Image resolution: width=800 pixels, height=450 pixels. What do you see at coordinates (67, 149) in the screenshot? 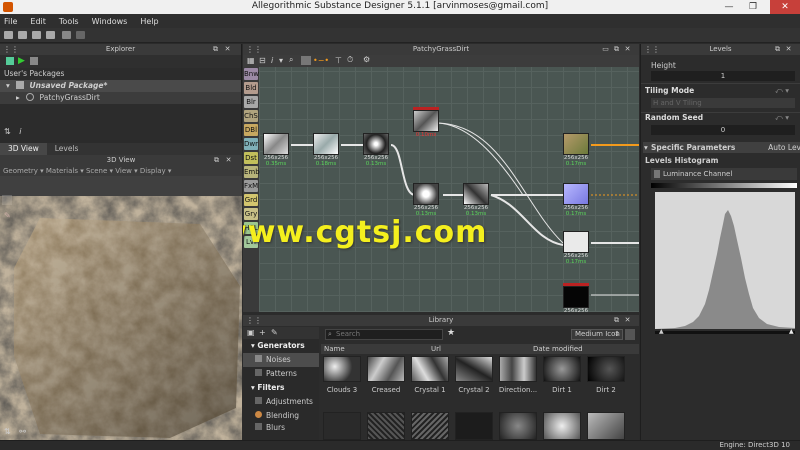
I see `tab-levels: Levels` at bounding box center [67, 149].